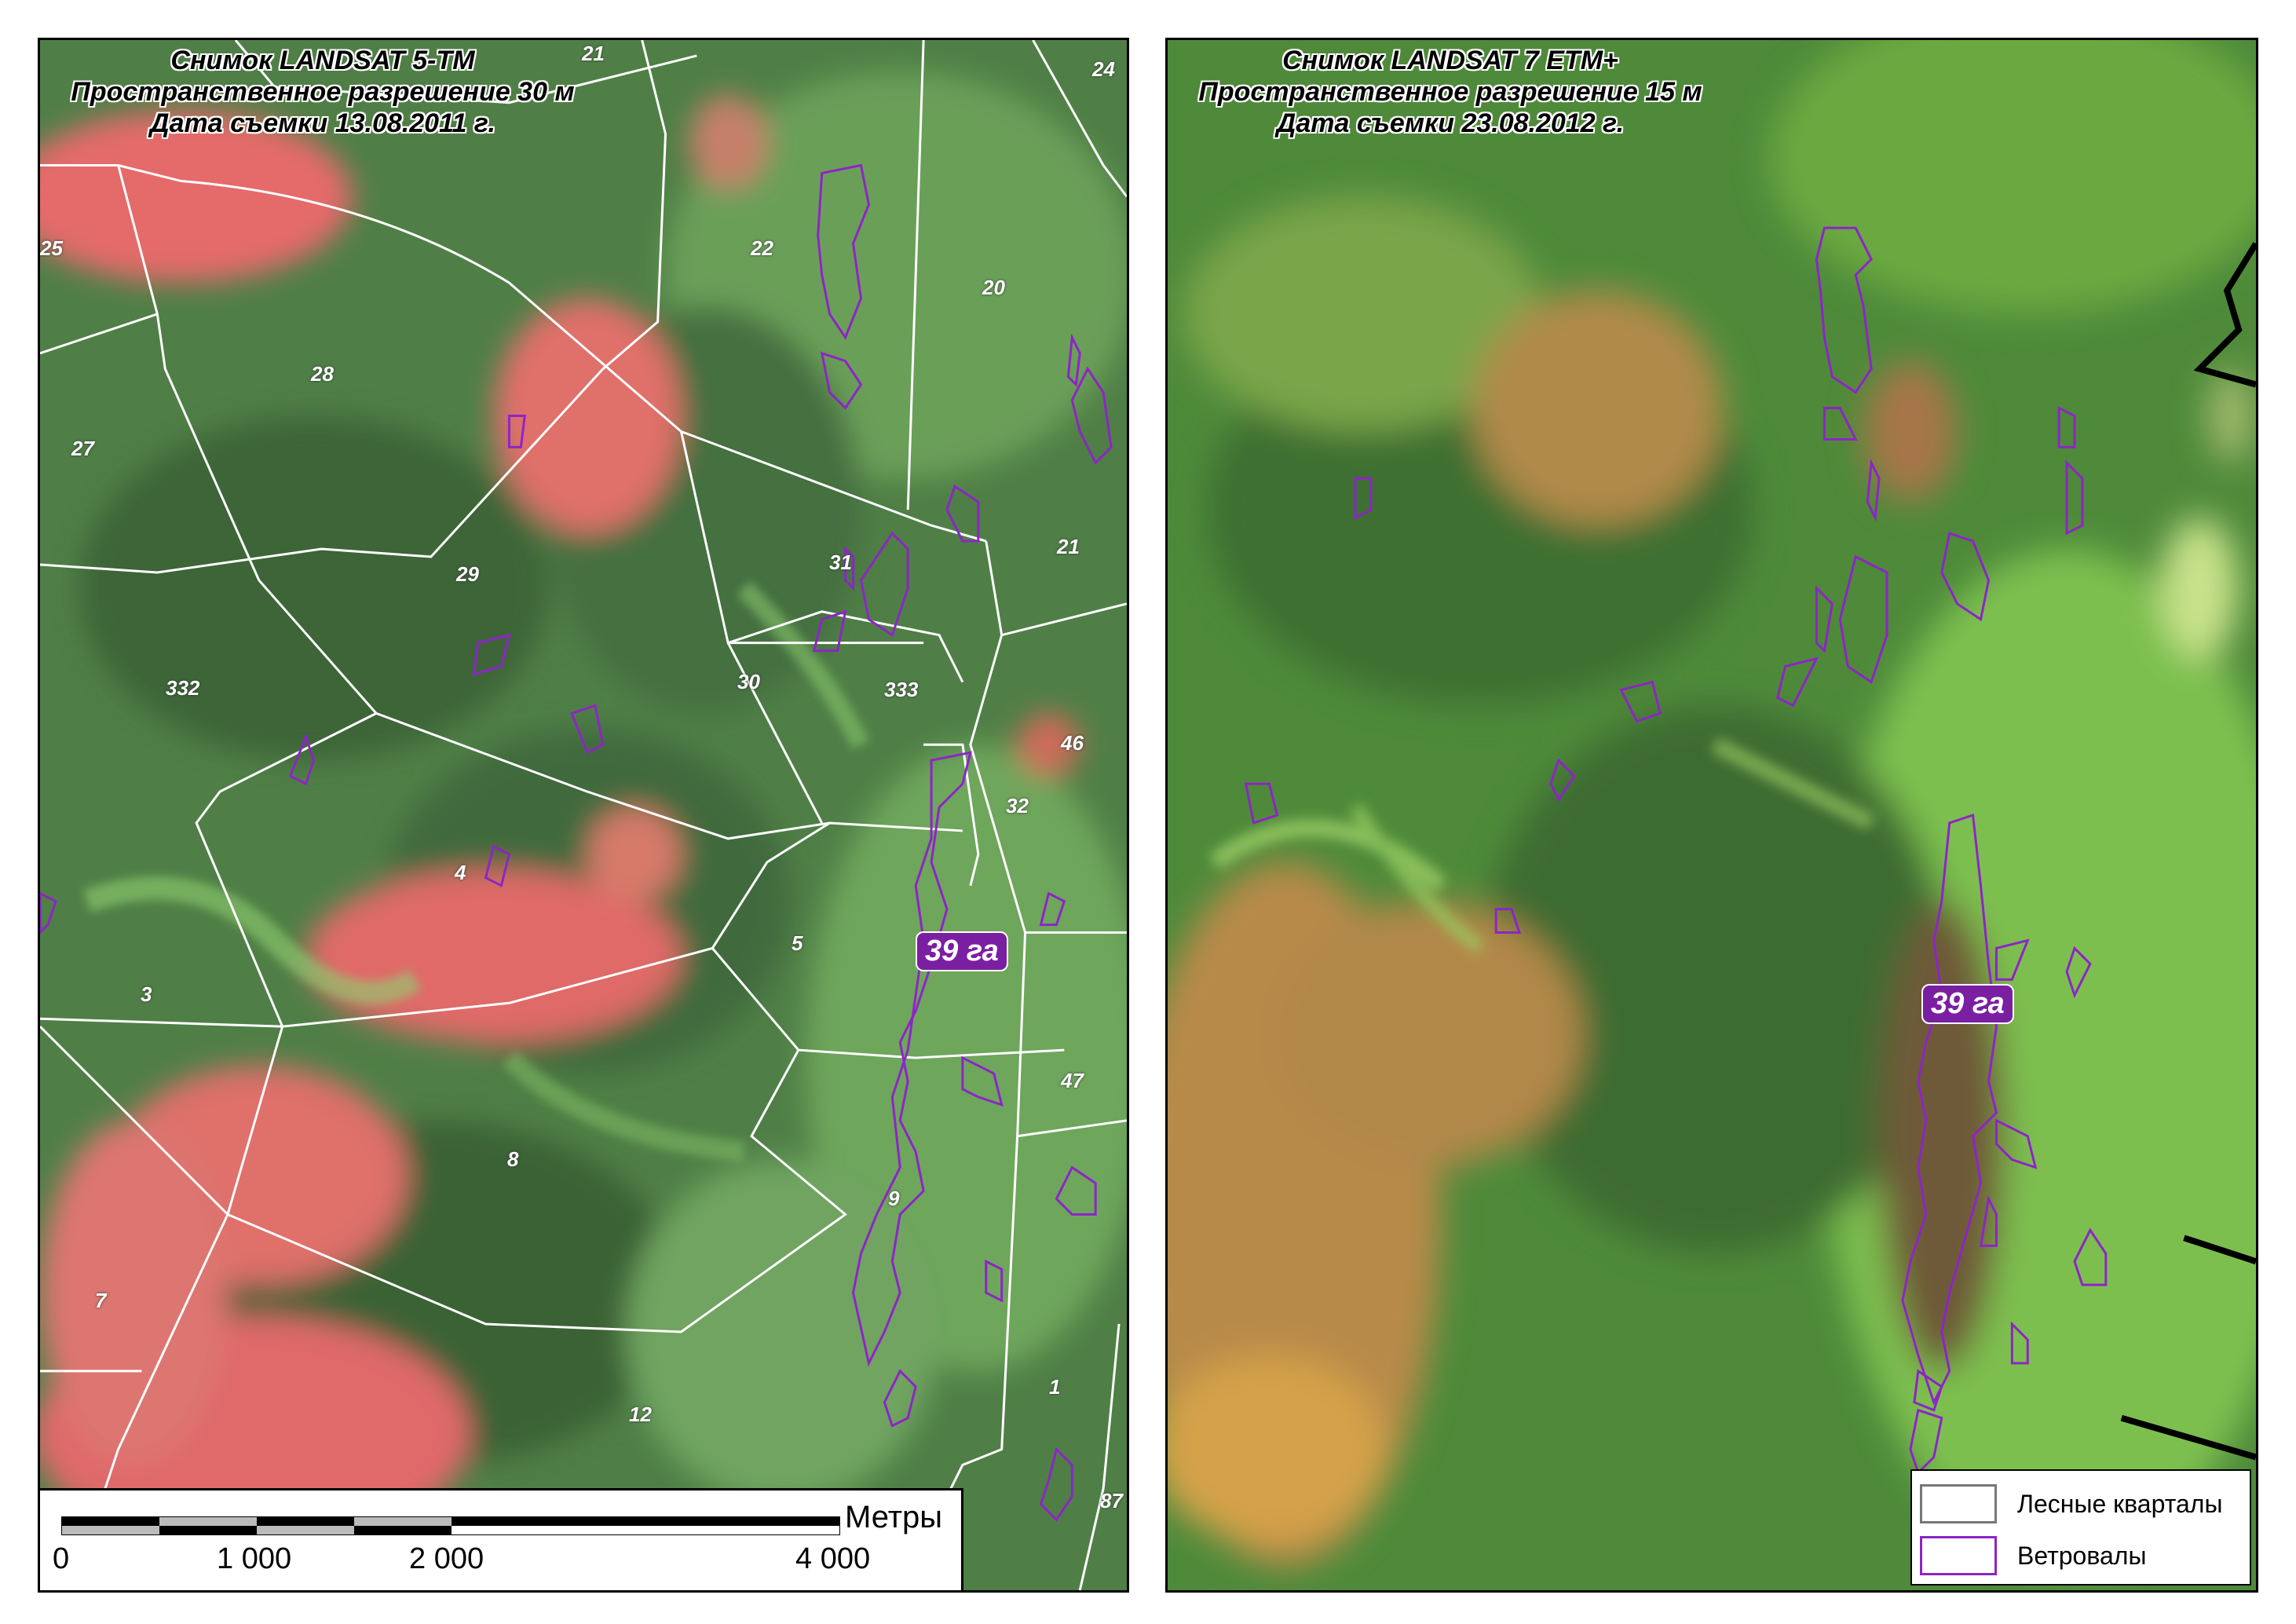 Image resolution: width=2296 pixels, height=1624 pixels. Describe the element at coordinates (1073, 743) in the screenshot. I see `quarter-label: 46` at that location.